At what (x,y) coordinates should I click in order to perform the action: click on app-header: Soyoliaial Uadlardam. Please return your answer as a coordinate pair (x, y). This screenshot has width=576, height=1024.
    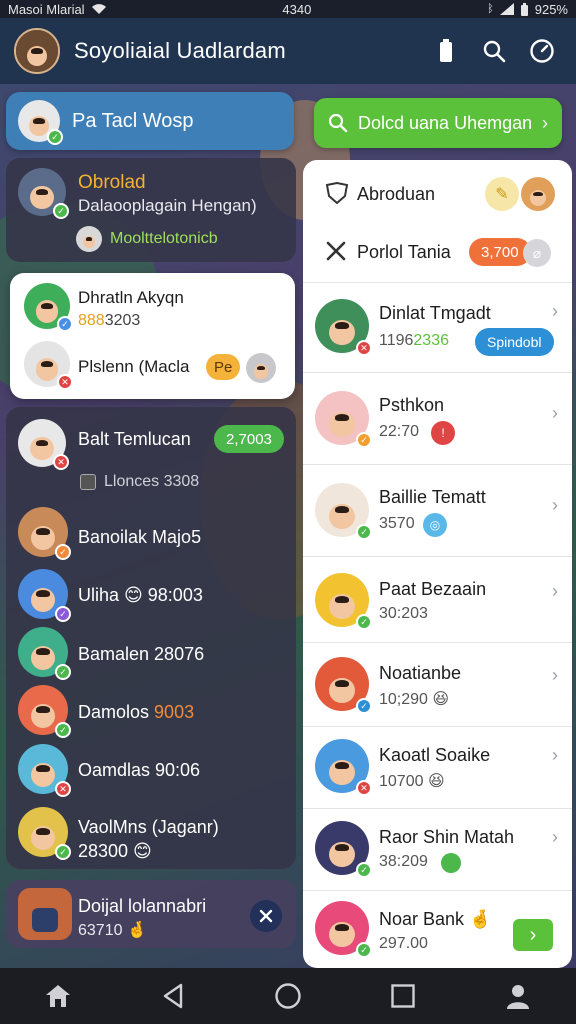
    Looking at the image, I should click on (288, 51).